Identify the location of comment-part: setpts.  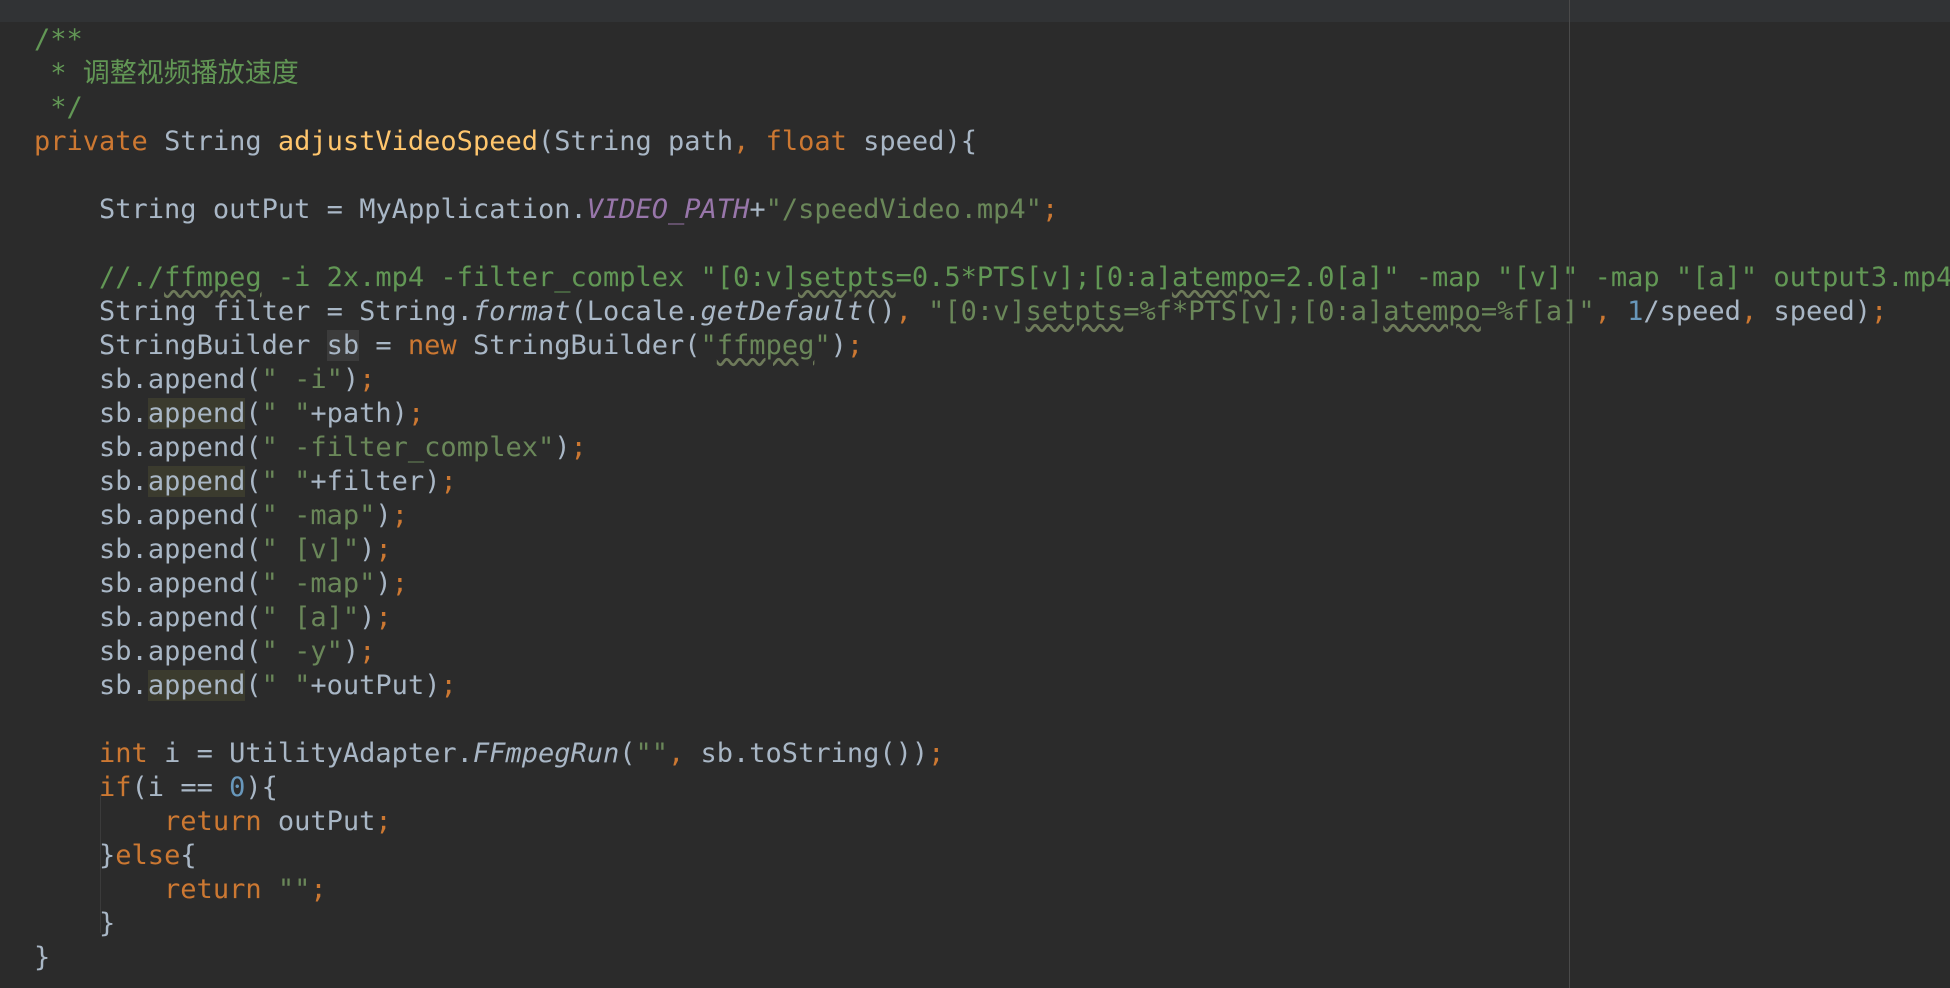
(847, 277).